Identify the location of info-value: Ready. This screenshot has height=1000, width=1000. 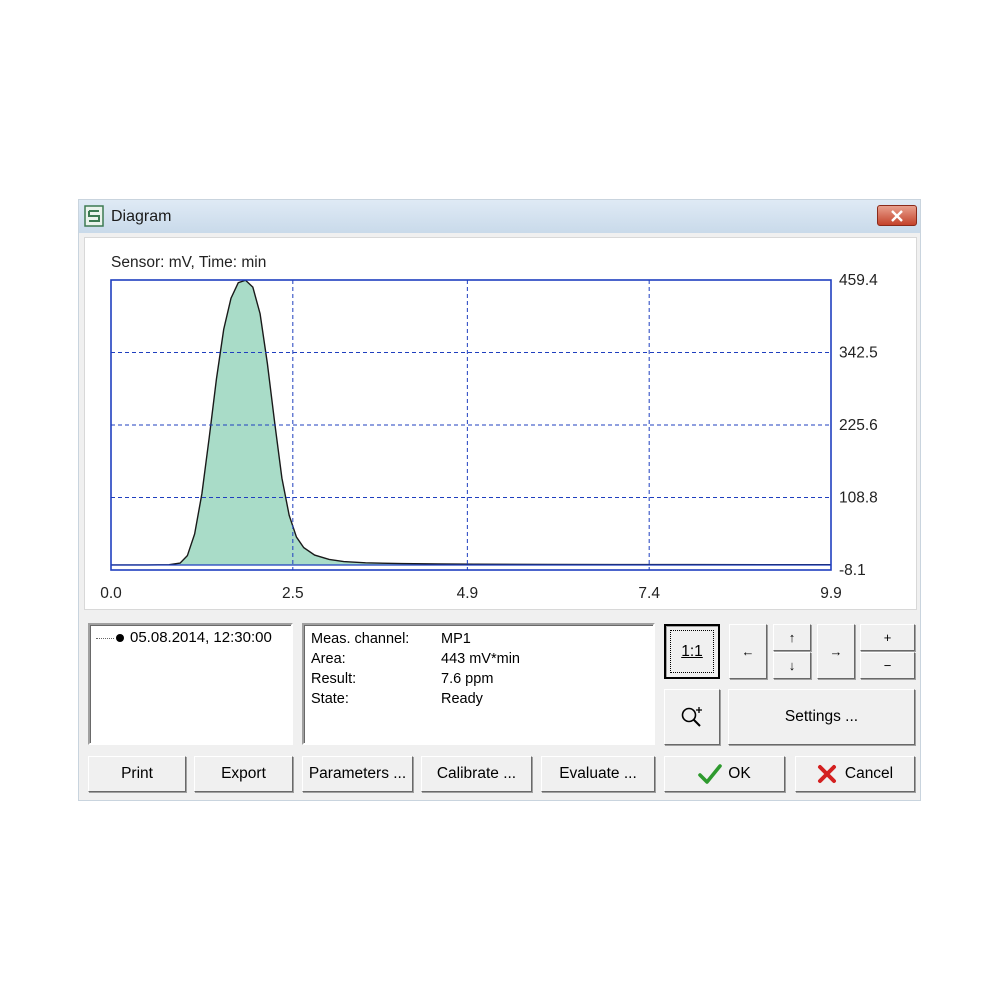
(462, 699).